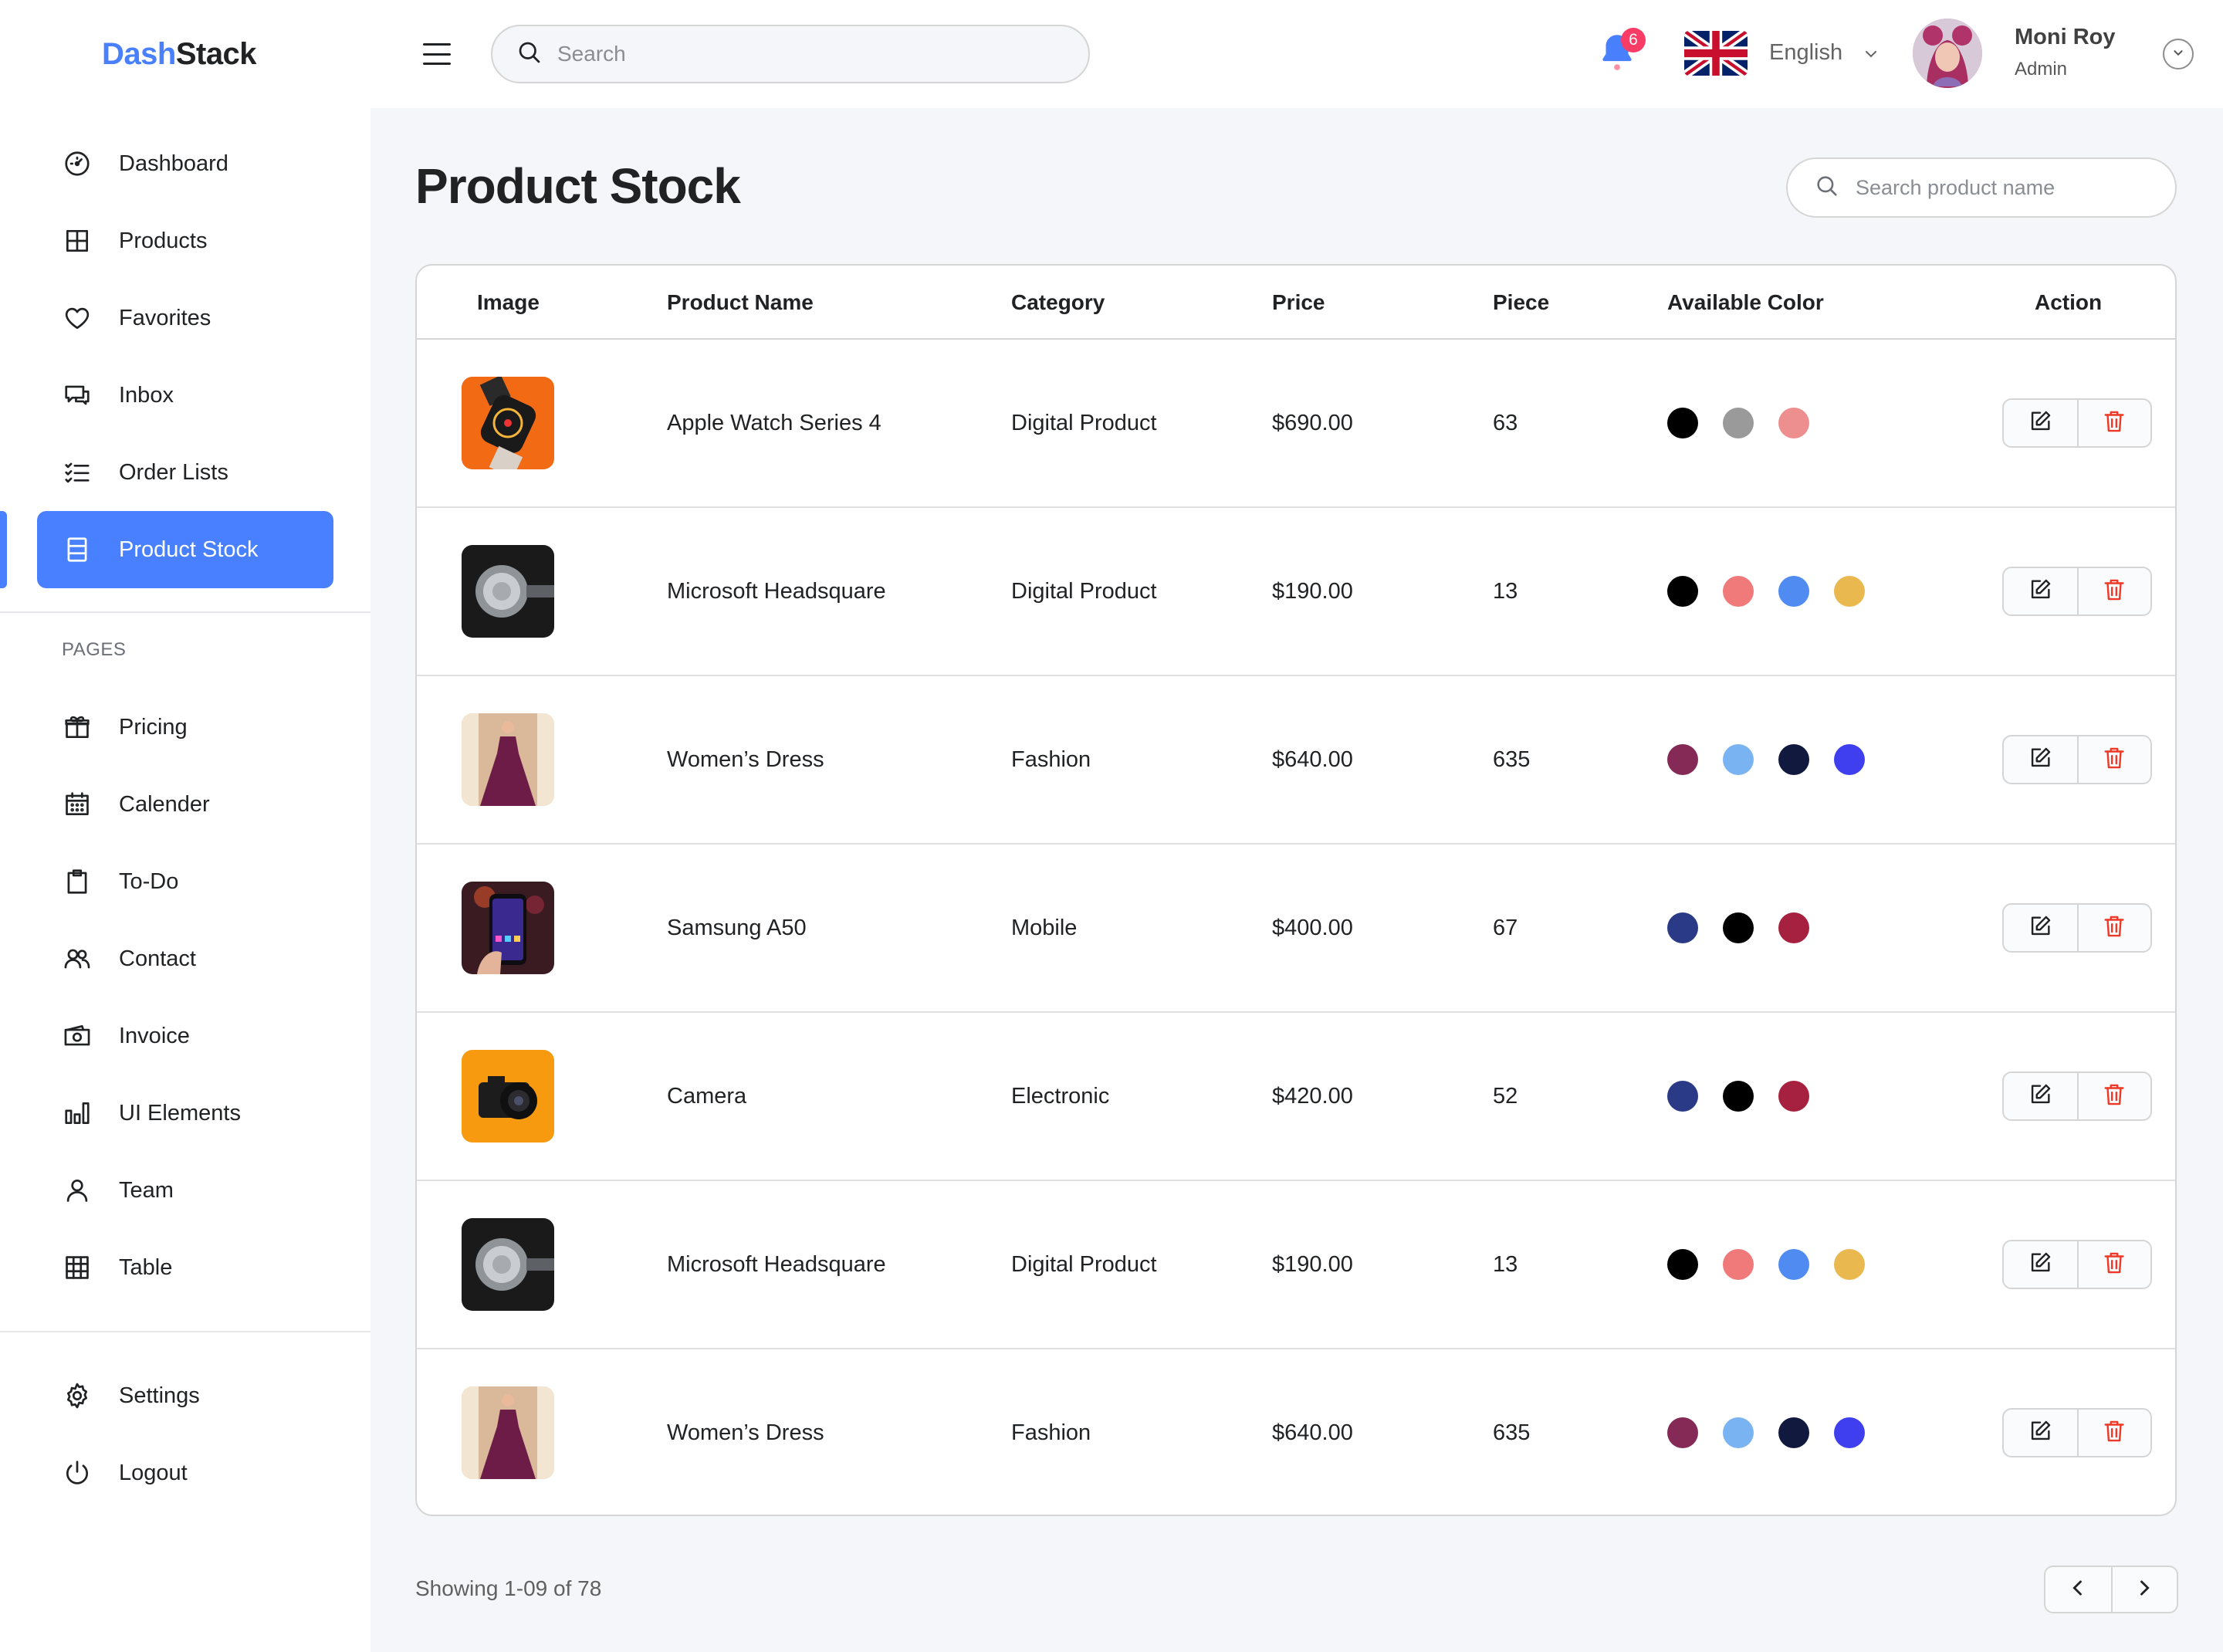  I want to click on product-price: $690.00, so click(1312, 423).